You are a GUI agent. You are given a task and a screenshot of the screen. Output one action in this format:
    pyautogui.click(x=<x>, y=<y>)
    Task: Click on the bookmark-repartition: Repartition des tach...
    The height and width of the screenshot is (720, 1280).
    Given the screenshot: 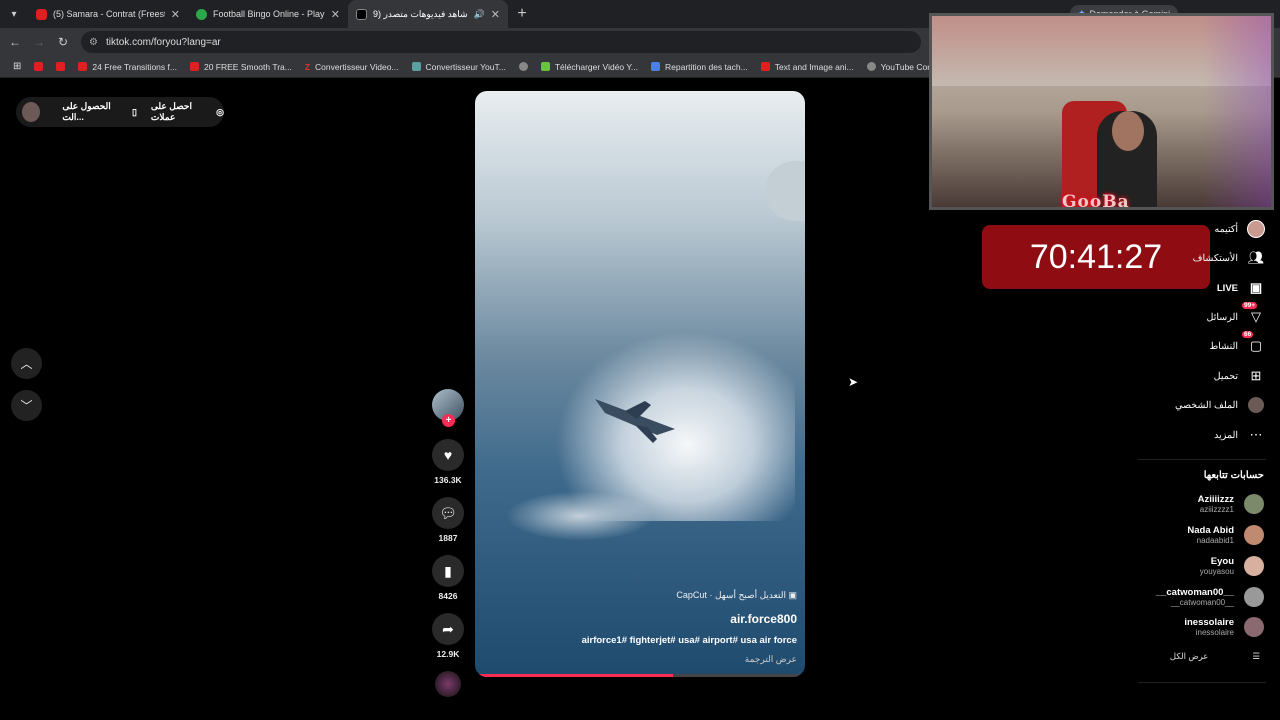 What is the action you would take?
    pyautogui.click(x=699, y=67)
    